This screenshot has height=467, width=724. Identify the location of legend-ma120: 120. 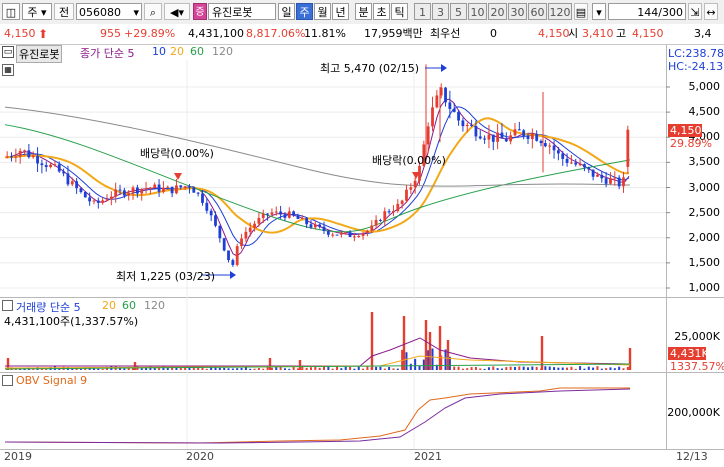
(222, 51).